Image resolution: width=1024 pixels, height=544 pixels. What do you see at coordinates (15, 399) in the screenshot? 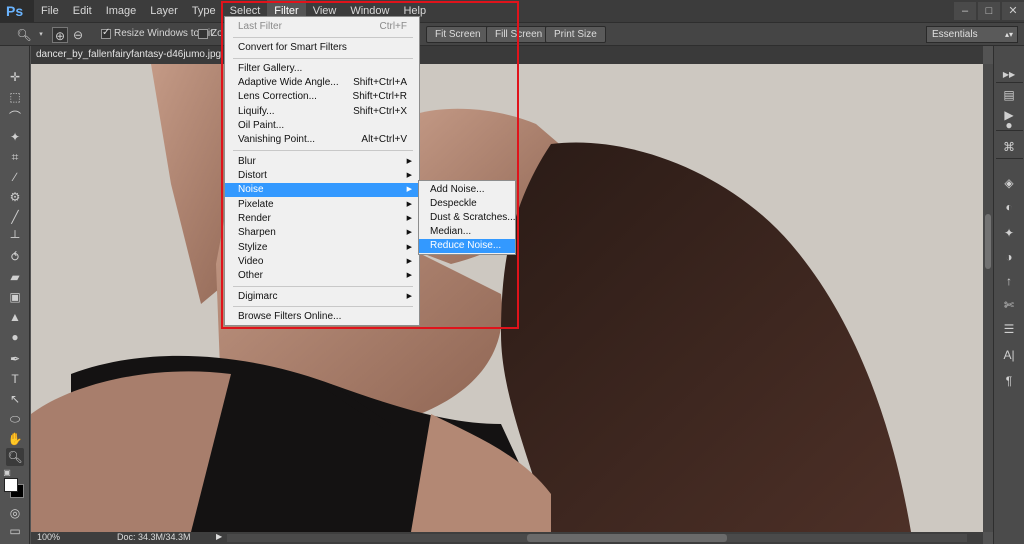
I see `path-selection-tool-icon: ↖` at bounding box center [15, 399].